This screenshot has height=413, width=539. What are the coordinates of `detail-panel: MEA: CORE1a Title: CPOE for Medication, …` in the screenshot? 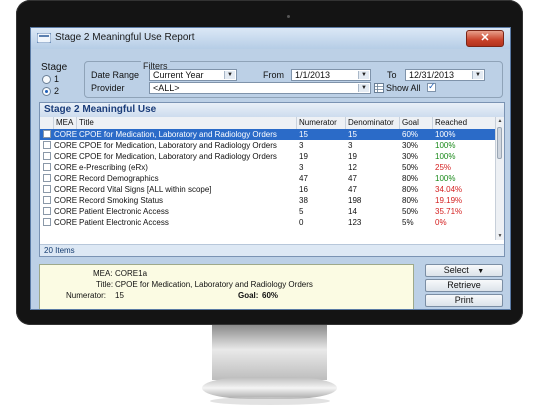 It's located at (226, 286).